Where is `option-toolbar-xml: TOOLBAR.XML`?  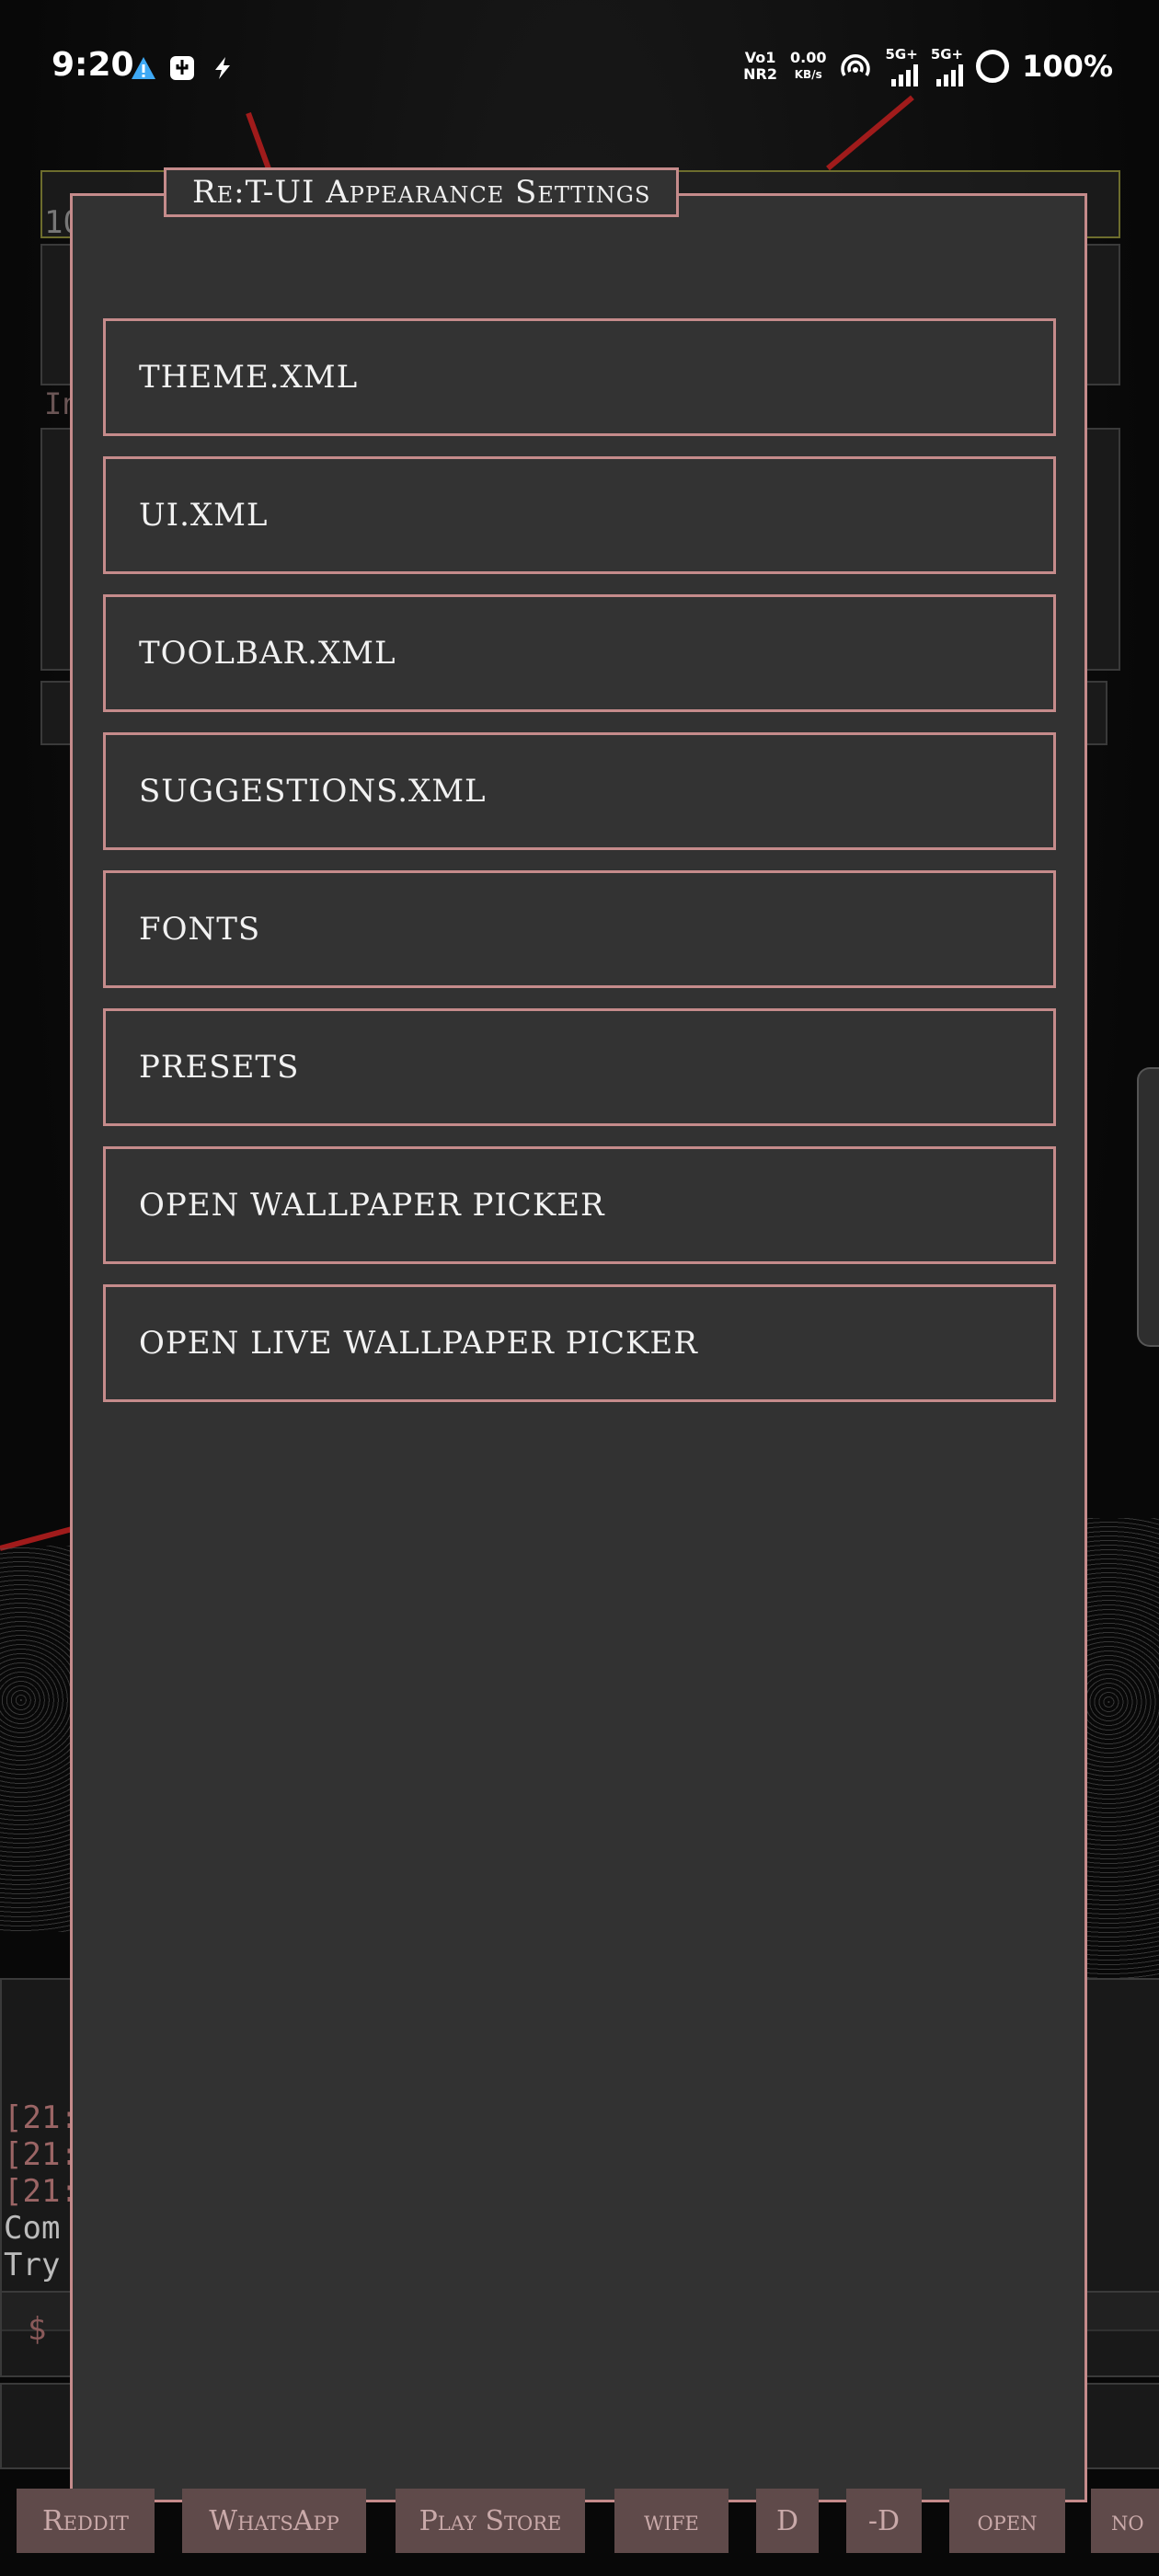
option-toolbar-xml: TOOLBAR.XML is located at coordinates (579, 653).